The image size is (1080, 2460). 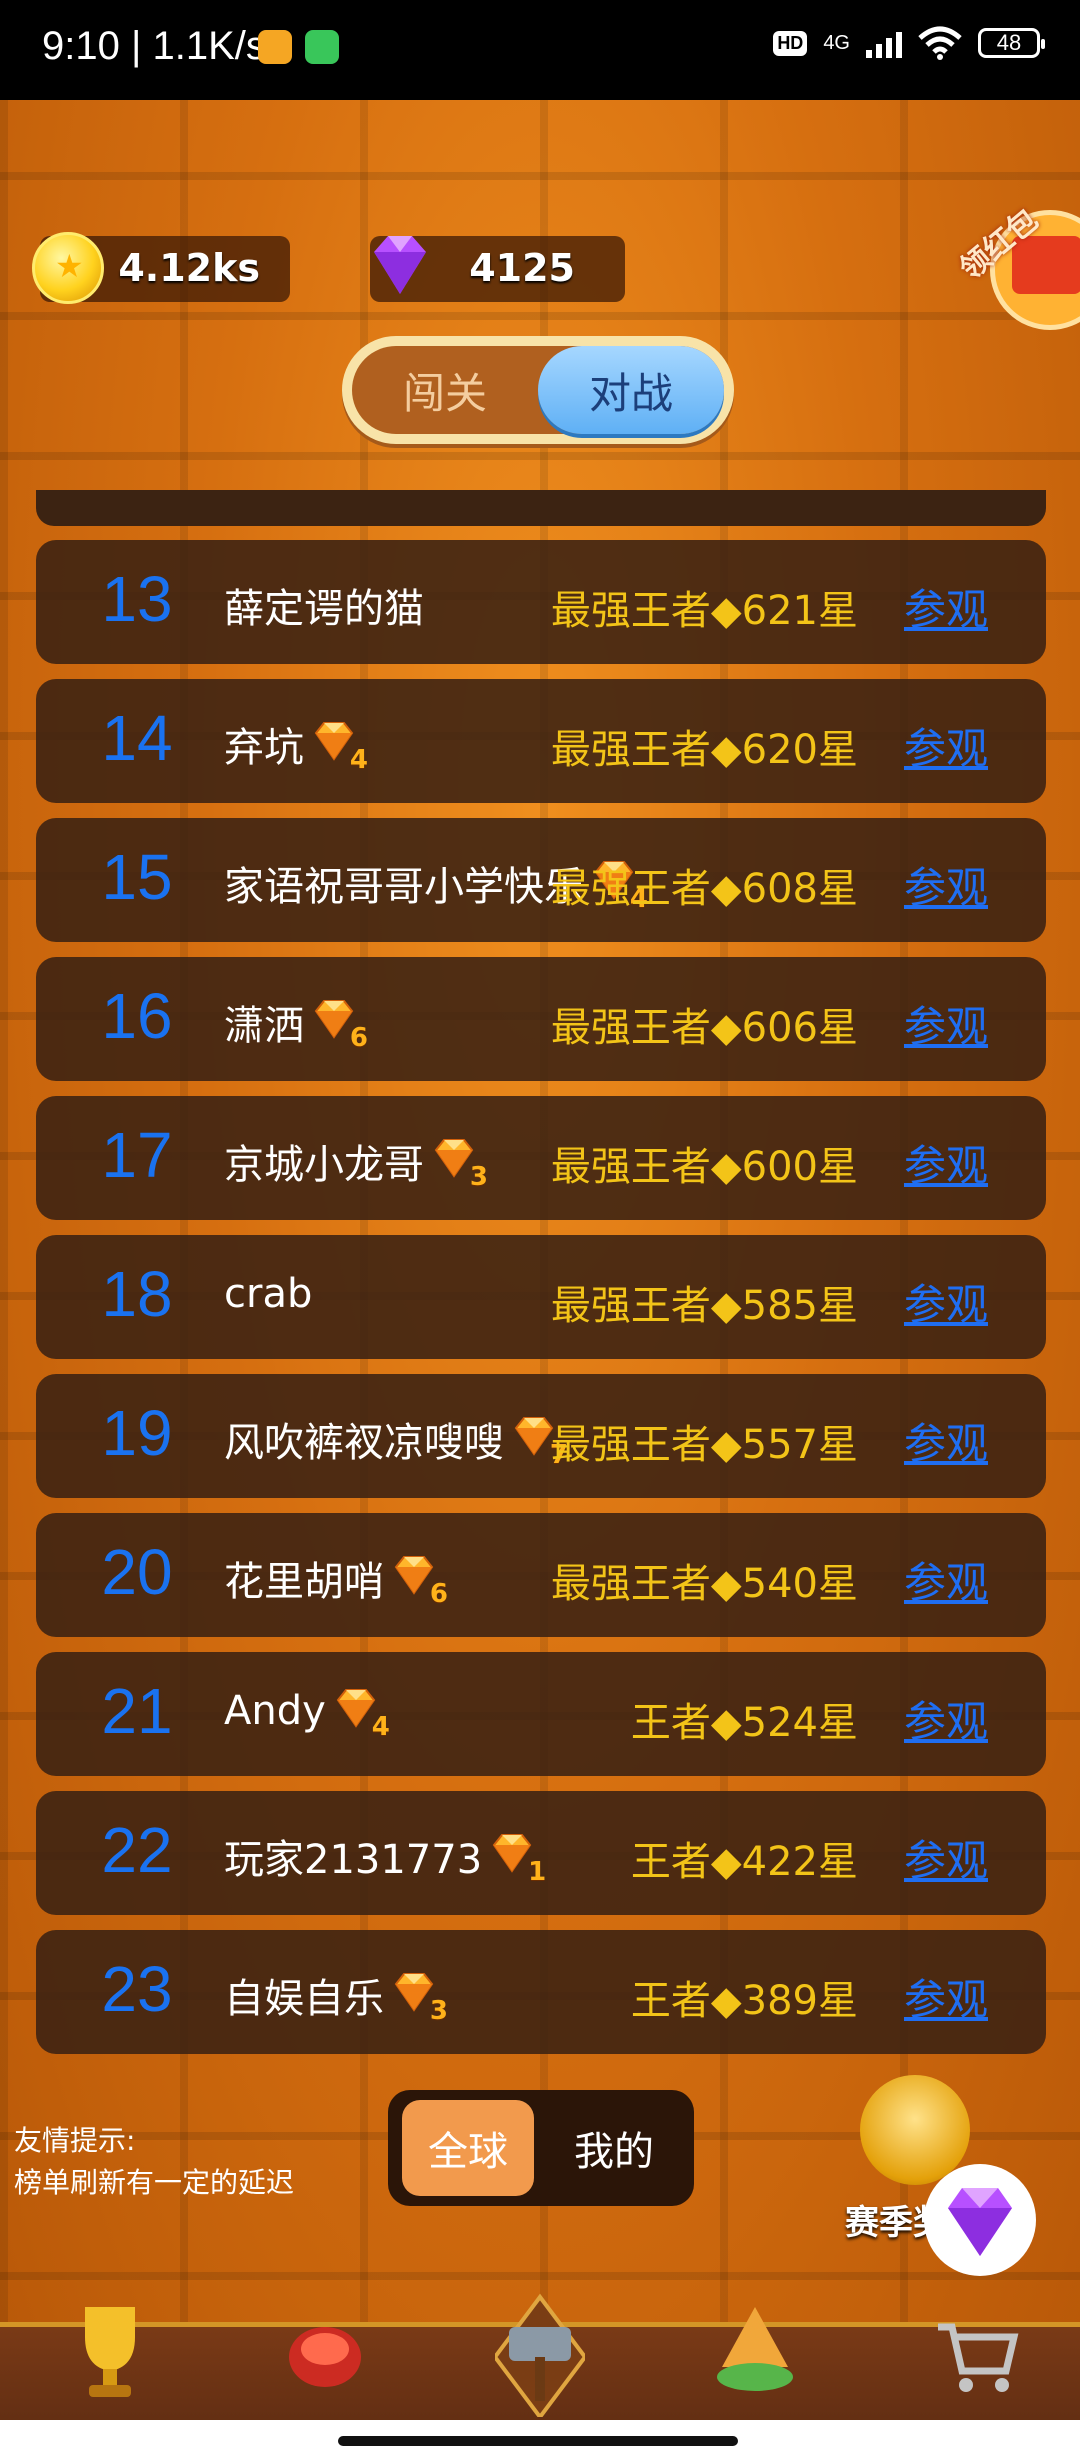 What do you see at coordinates (978, 2357) in the screenshot?
I see `shop-cart-icon` at bounding box center [978, 2357].